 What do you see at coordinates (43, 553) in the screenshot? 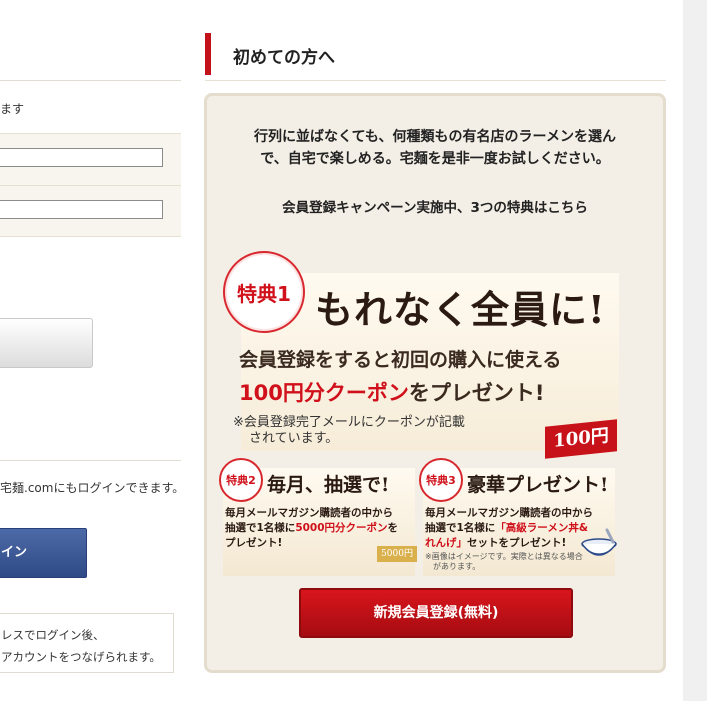
I see `facebook-login-button: イン` at bounding box center [43, 553].